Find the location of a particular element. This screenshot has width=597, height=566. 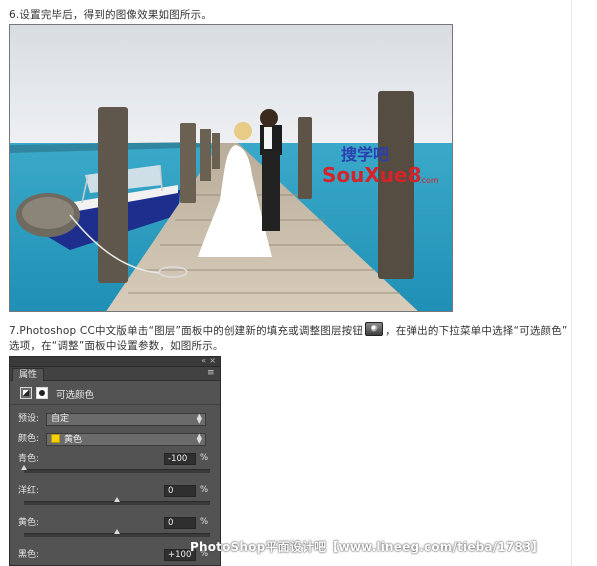

color-swatch is located at coordinates (55, 438).